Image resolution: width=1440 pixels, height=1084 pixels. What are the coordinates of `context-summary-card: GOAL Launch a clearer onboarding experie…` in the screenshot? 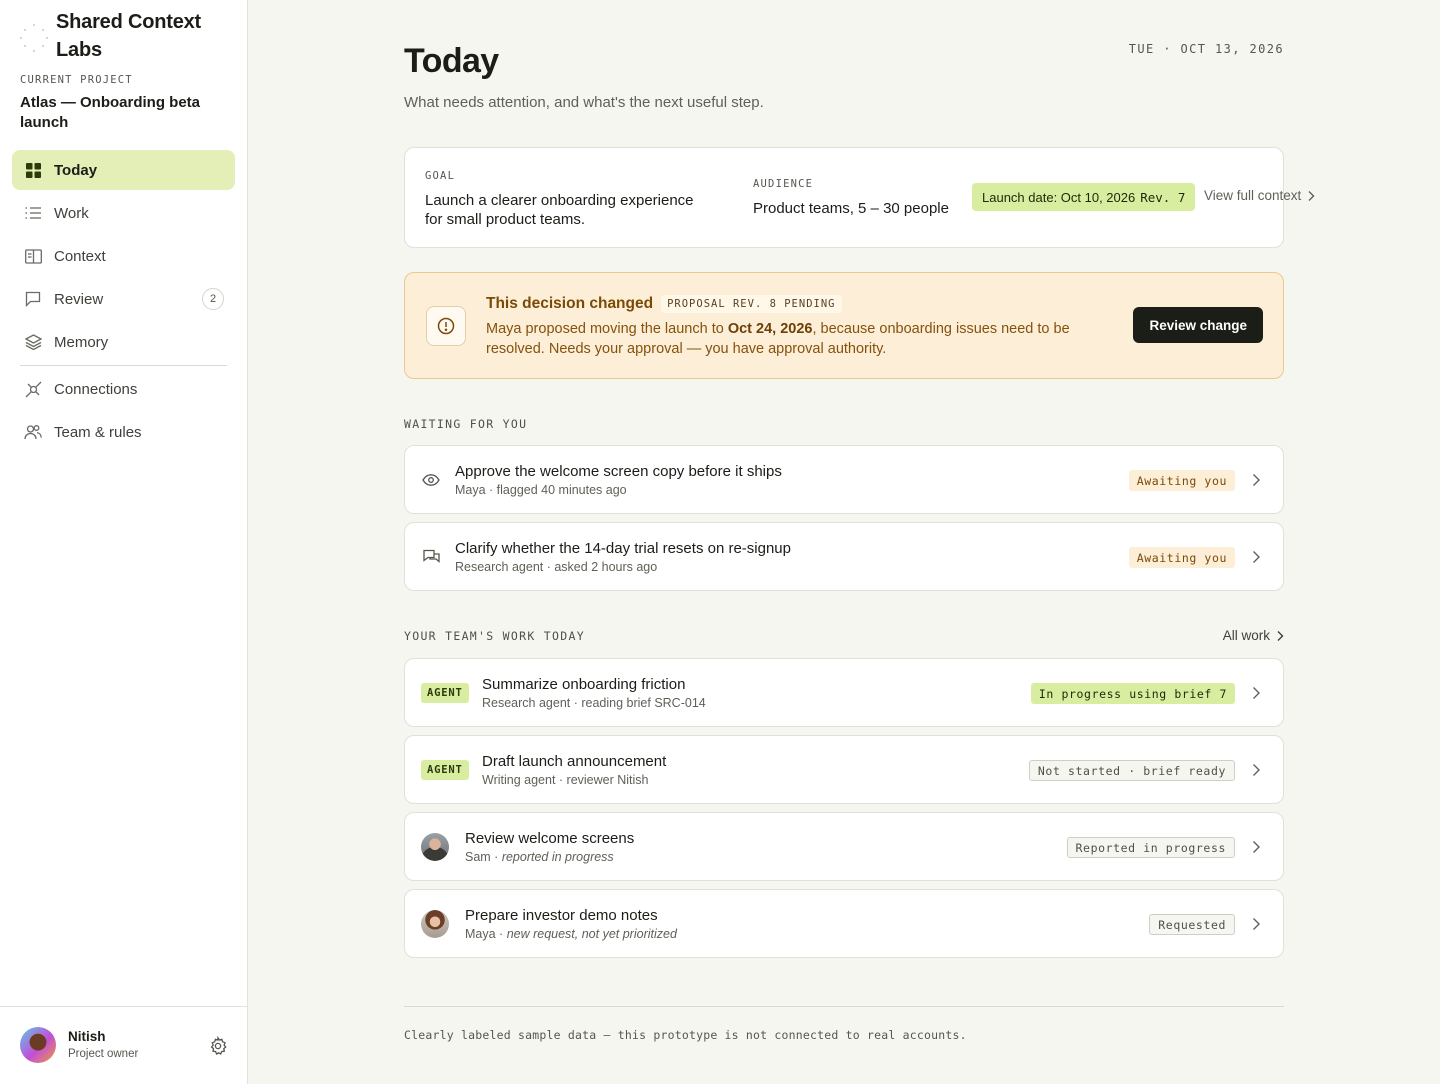 It's located at (859, 197).